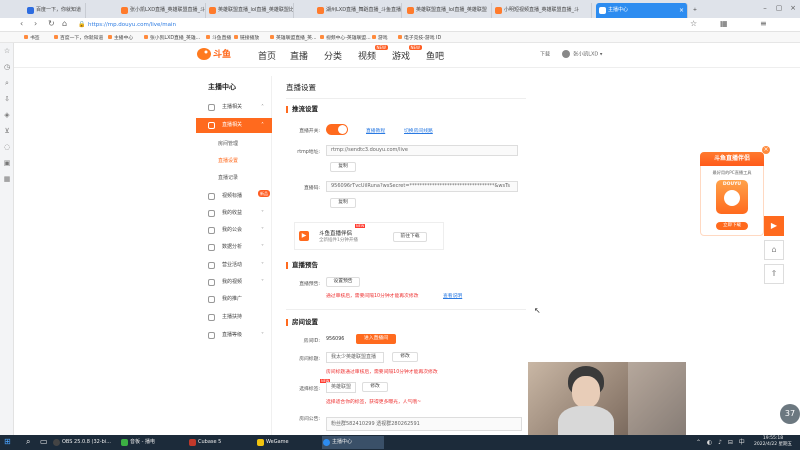  I want to click on preview-help-link: 查看说明, so click(452, 295).